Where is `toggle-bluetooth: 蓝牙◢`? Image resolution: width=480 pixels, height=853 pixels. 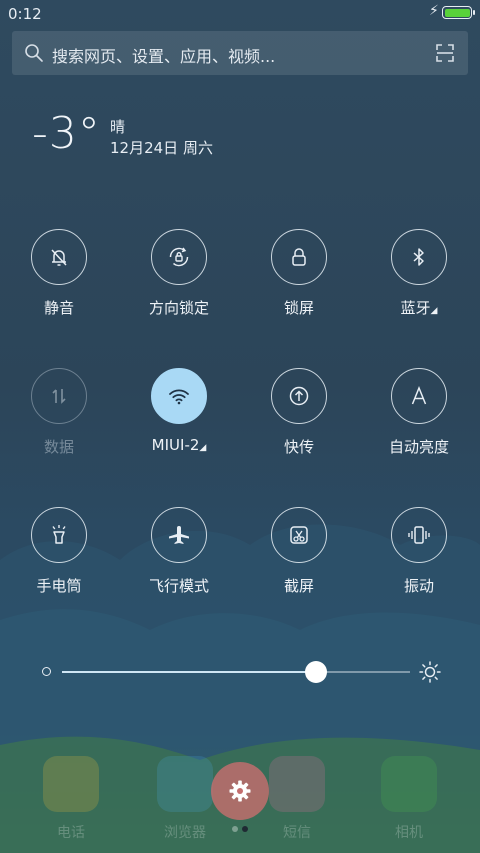 toggle-bluetooth: 蓝牙◢ is located at coordinates (420, 279).